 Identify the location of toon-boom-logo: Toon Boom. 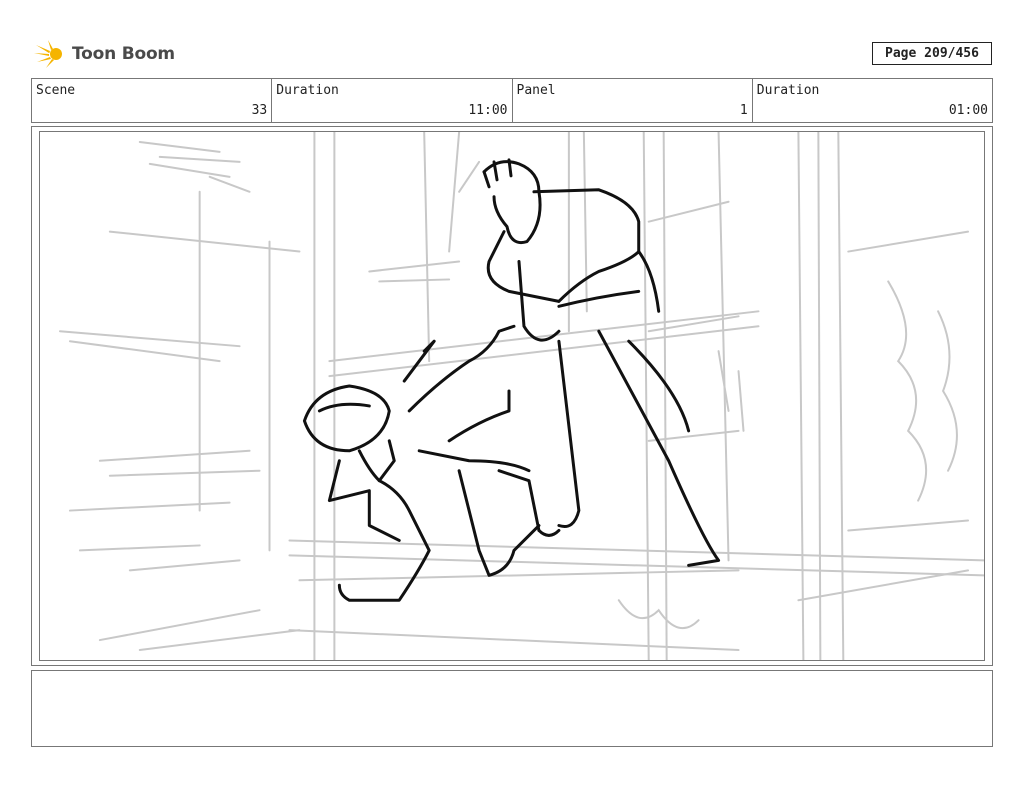
(104, 54).